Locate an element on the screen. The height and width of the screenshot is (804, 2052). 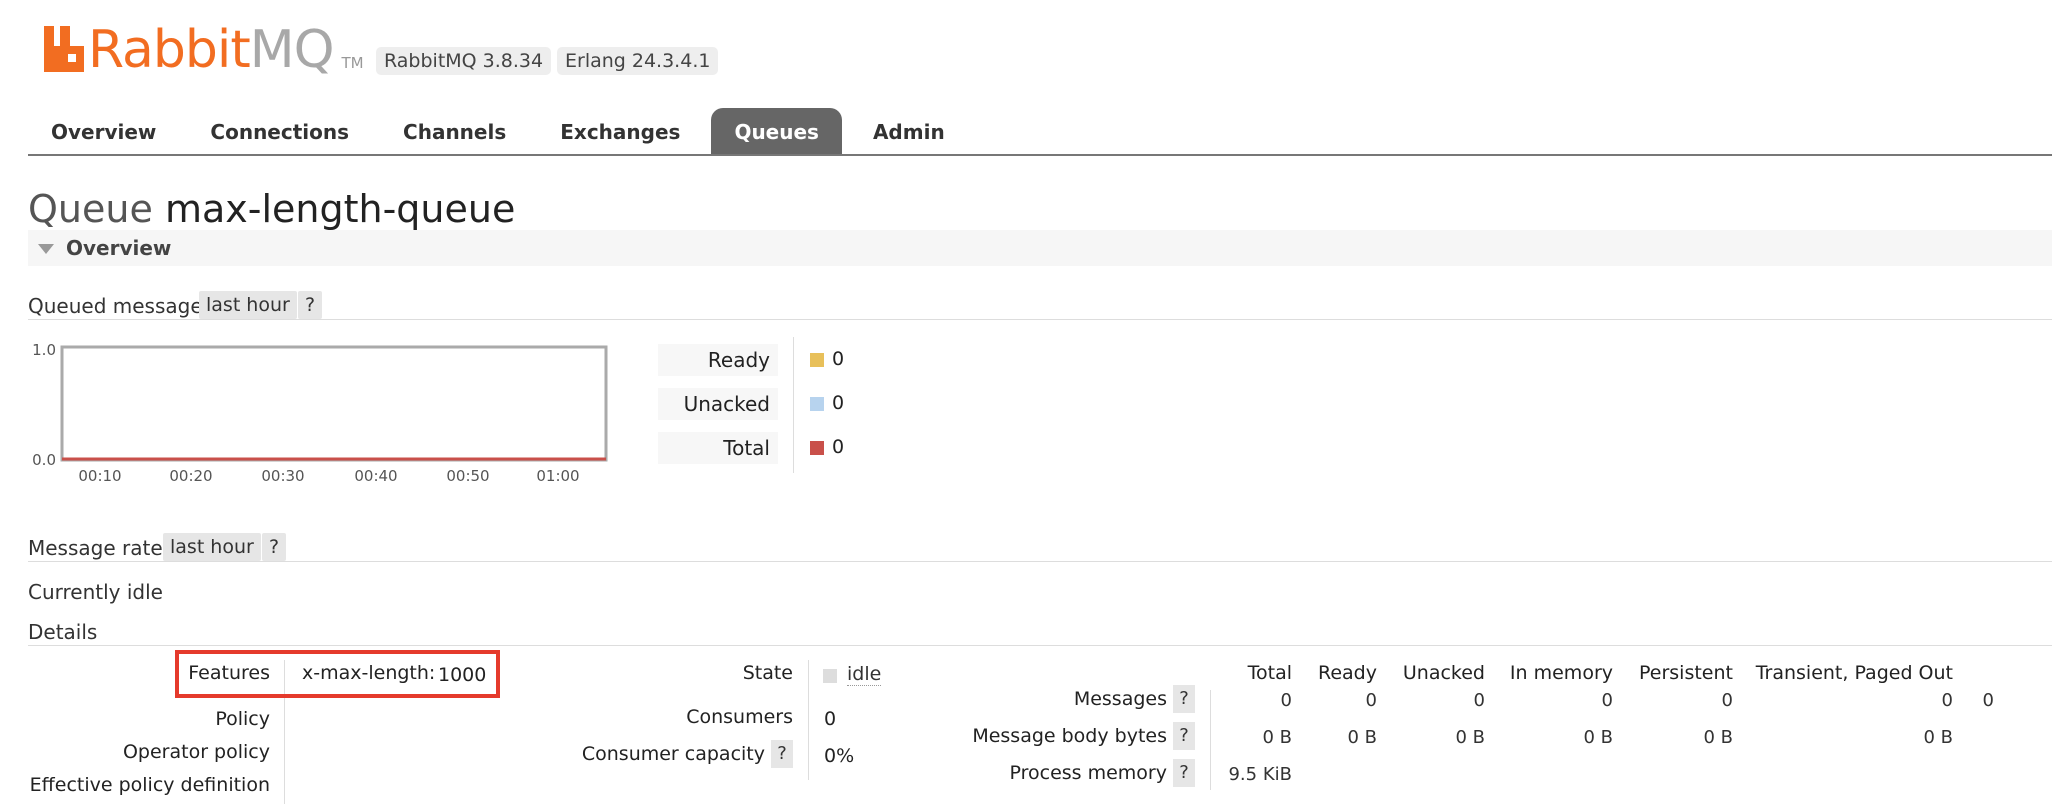
tab-exchanges: Exchanges is located at coordinates (620, 131).